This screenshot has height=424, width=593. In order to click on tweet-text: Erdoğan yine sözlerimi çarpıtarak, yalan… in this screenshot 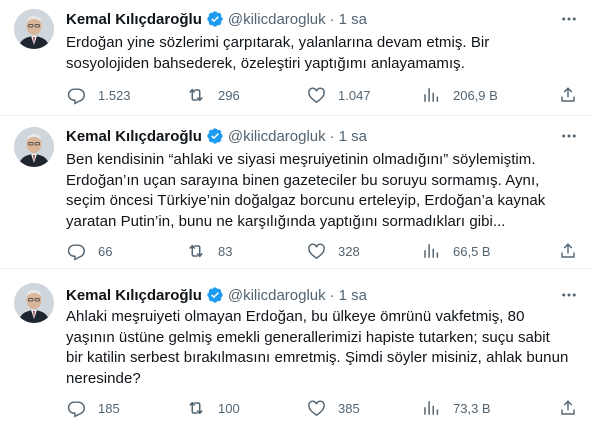, I will do `click(323, 53)`.